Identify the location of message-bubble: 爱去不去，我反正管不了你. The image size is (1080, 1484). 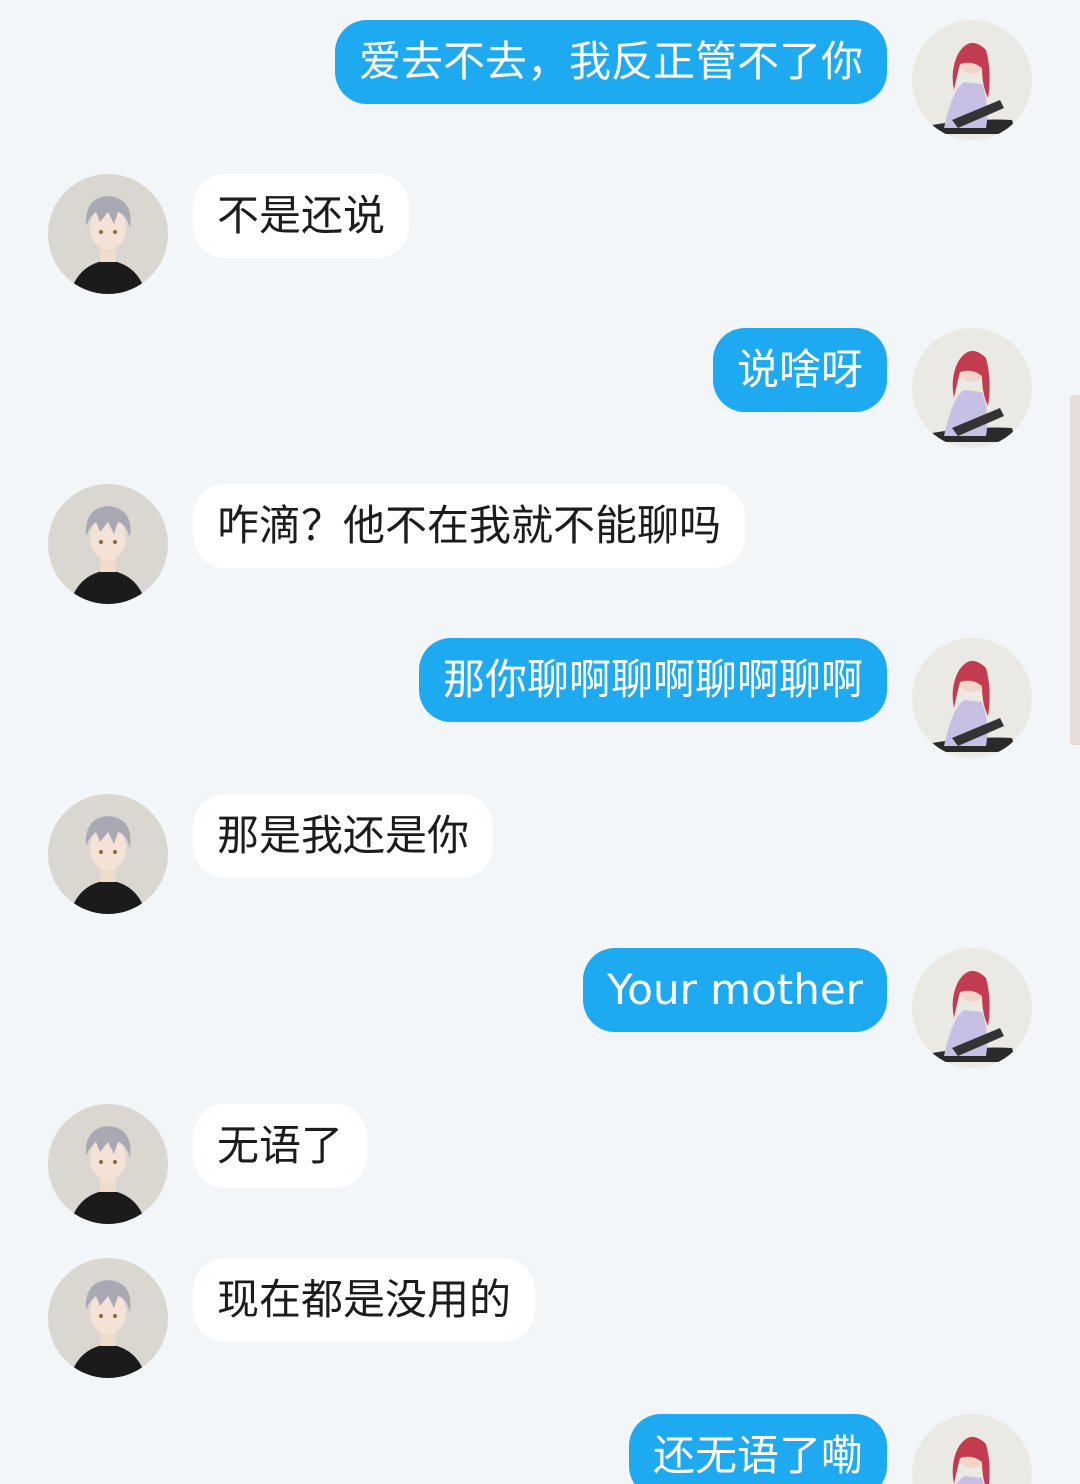
(610, 62).